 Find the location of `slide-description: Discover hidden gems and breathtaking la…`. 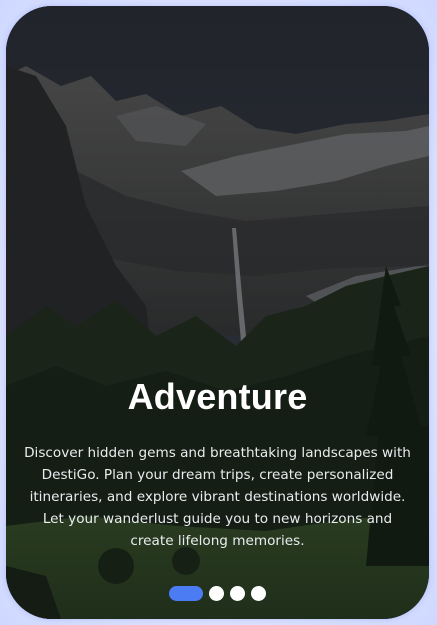

slide-description: Discover hidden gems and breathtaking la… is located at coordinates (217, 497).